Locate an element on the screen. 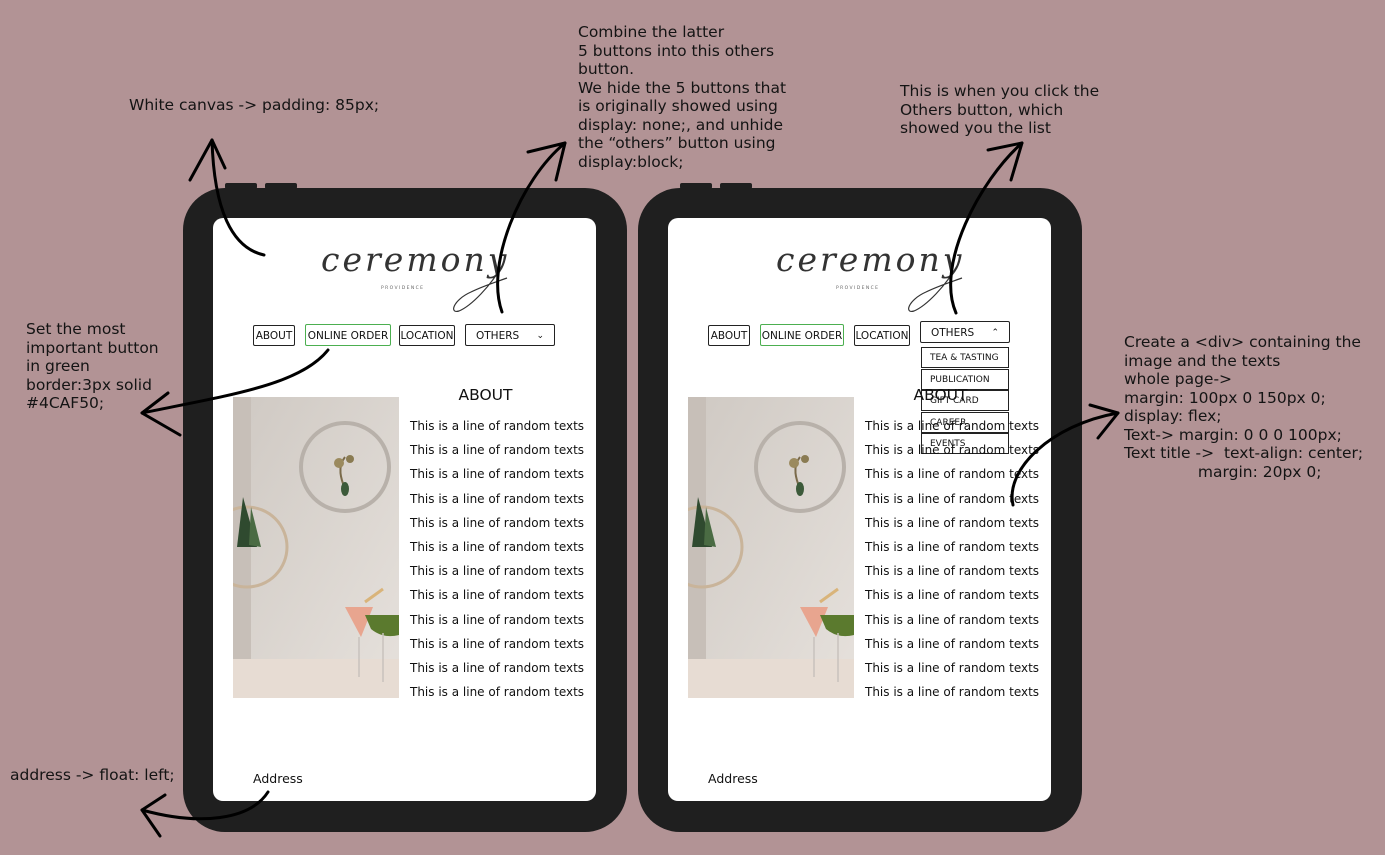  dropdown-item-tea-tasting: TEA & TASTING is located at coordinates (965, 357).